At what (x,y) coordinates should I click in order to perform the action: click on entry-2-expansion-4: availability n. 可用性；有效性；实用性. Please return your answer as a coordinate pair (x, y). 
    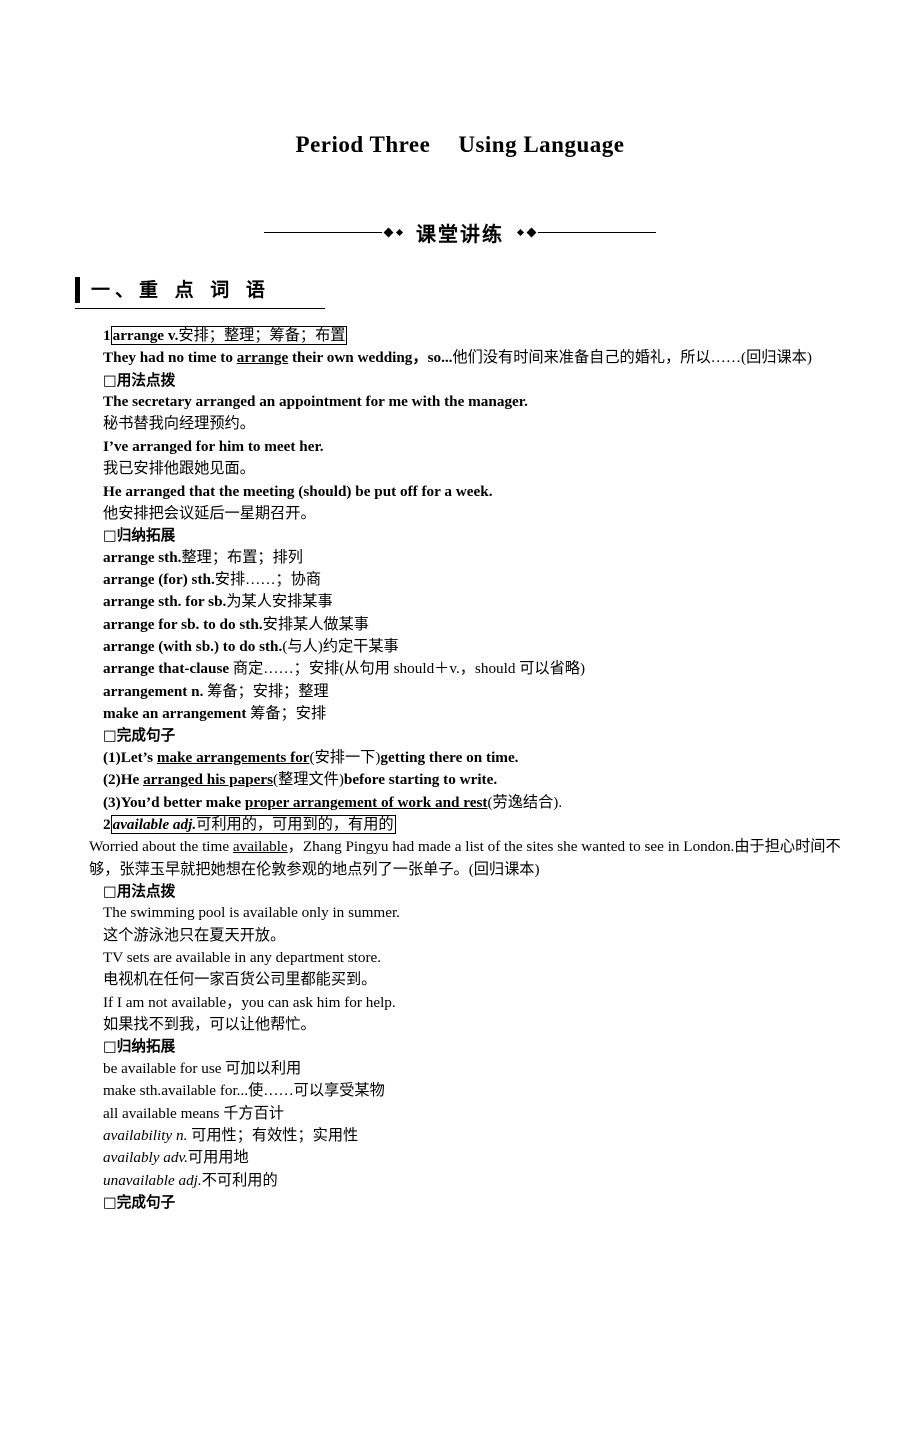
    Looking at the image, I should click on (460, 1136).